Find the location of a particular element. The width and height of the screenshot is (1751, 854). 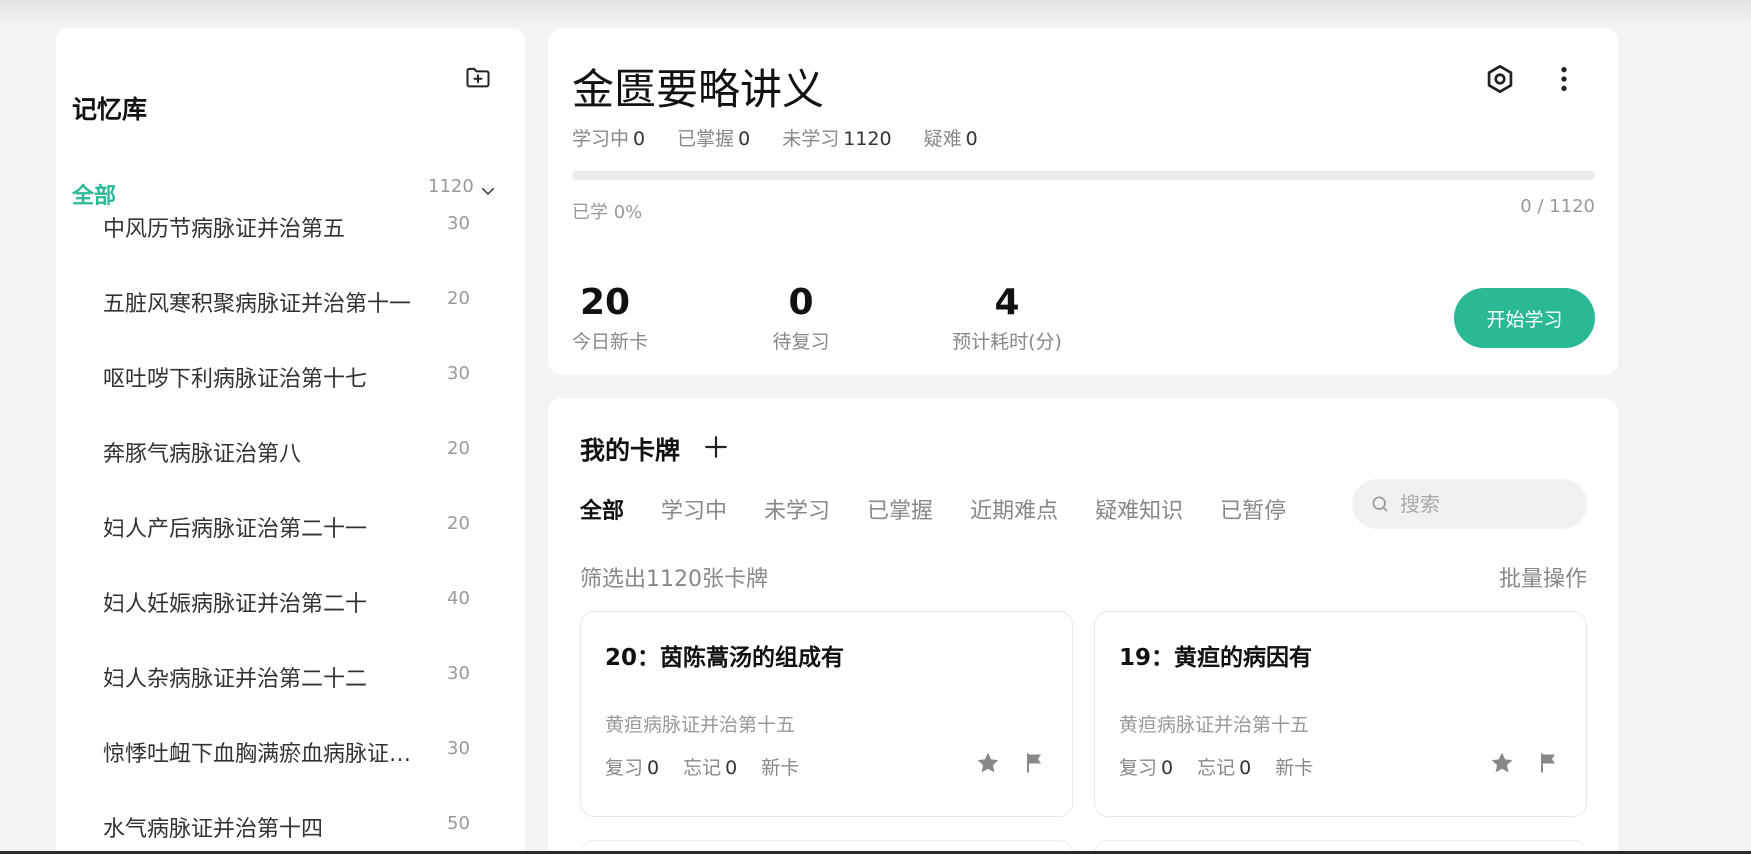

tab-filter: 已掌握 is located at coordinates (900, 509).